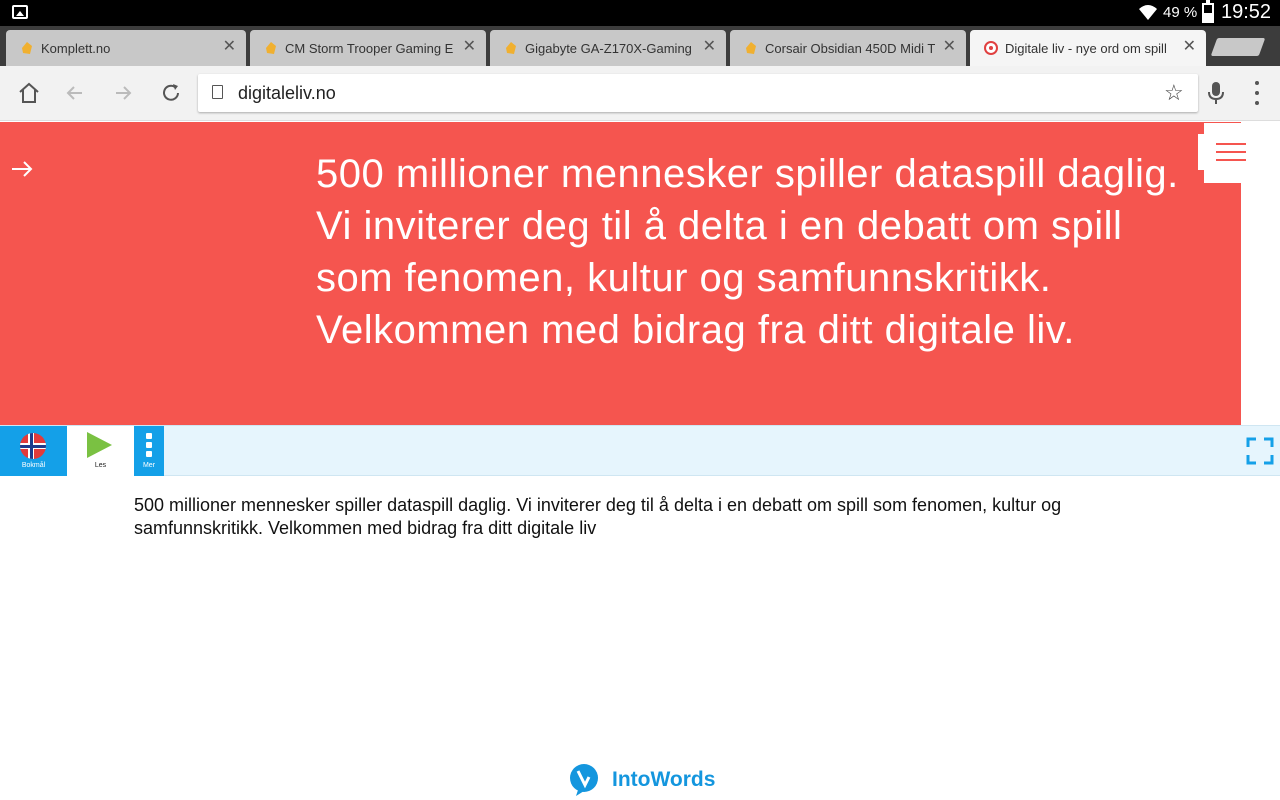 The width and height of the screenshot is (1280, 800). I want to click on tab-digitale-liv: Digitale liv - nye ord om spill ✕, so click(1088, 48).